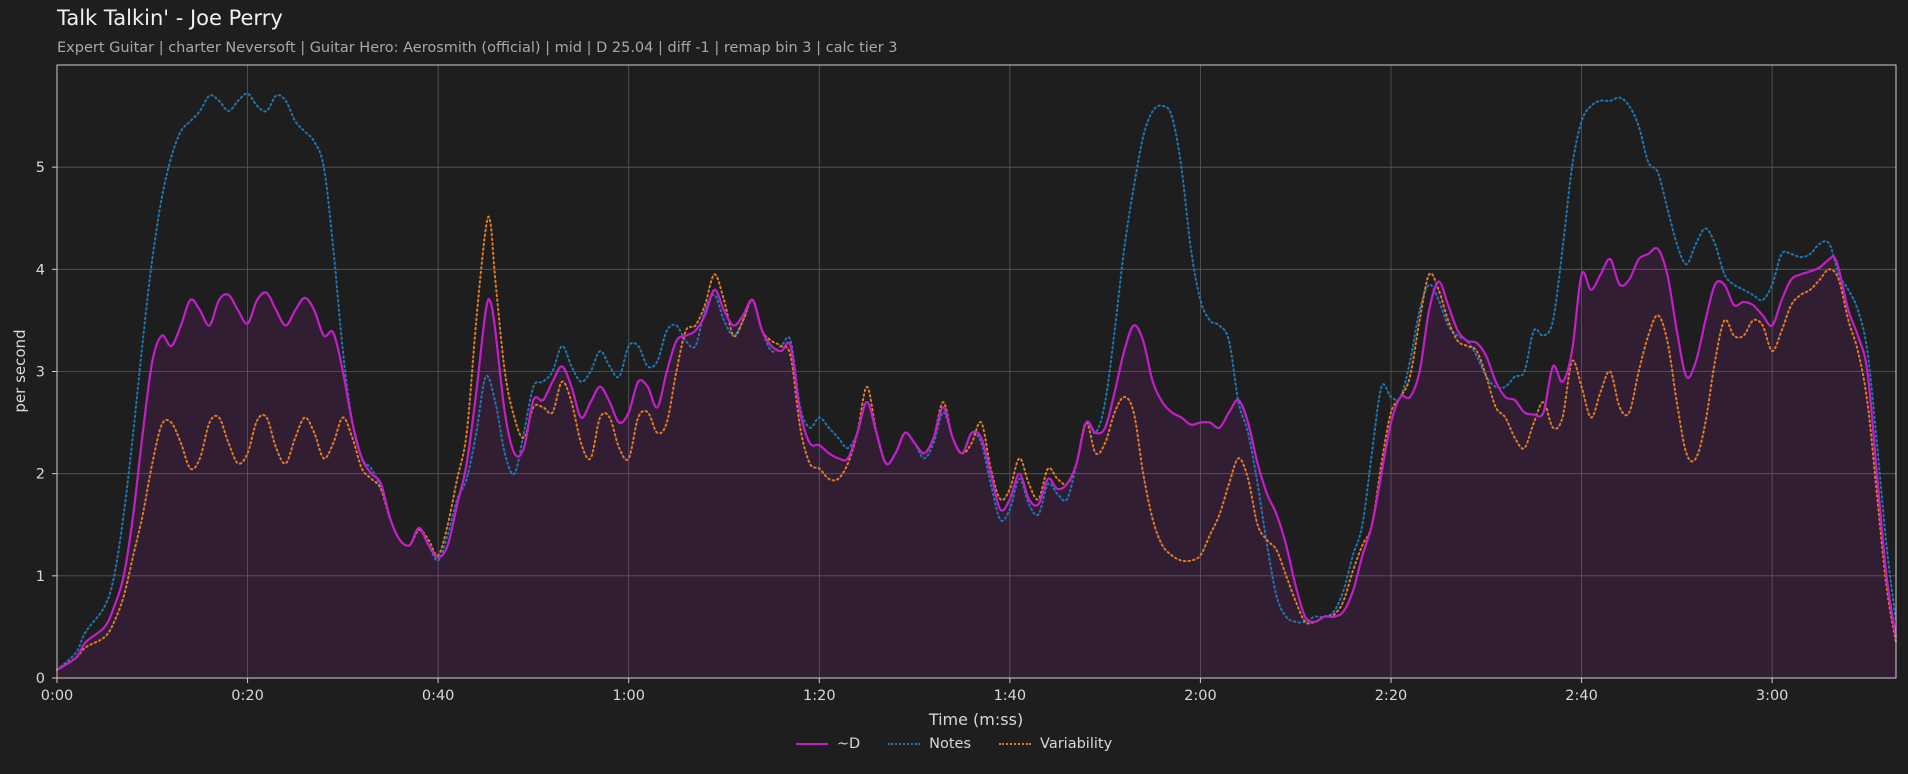 This screenshot has height=774, width=1908. Describe the element at coordinates (40, 577) in the screenshot. I see `y-tick-label: 1` at that location.